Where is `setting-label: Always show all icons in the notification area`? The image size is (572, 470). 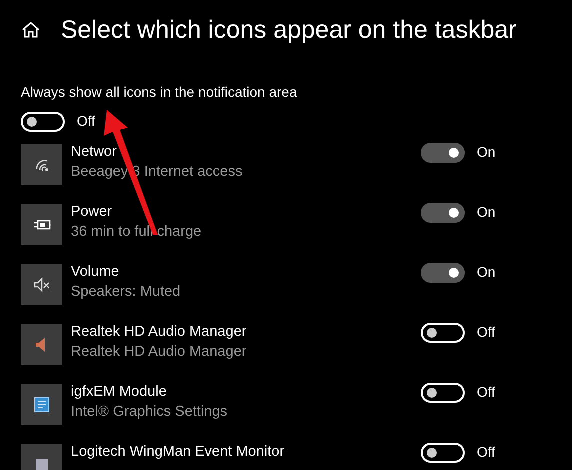
setting-label: Always show all icons in the notification area is located at coordinates (159, 92).